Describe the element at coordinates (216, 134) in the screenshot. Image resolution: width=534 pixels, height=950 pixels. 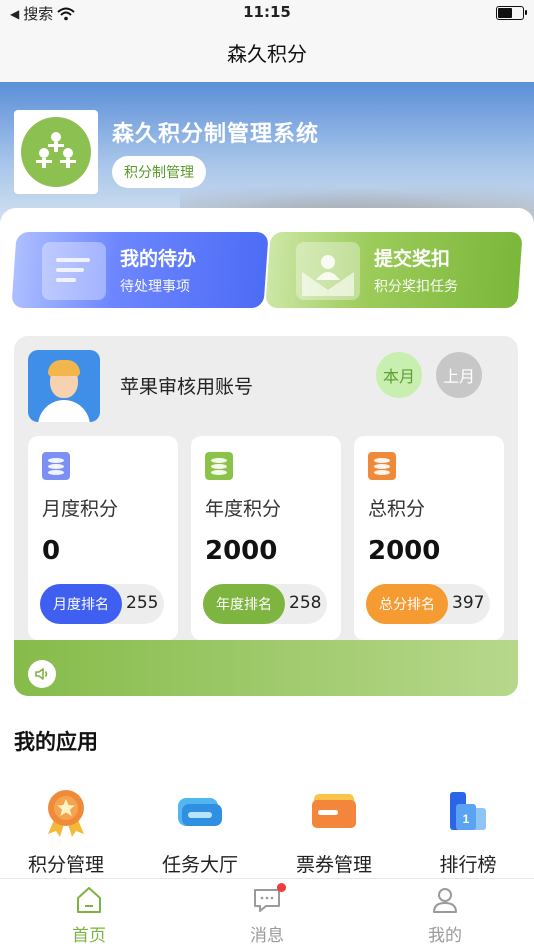
I see `system-title: 森久积分制管理系统` at that location.